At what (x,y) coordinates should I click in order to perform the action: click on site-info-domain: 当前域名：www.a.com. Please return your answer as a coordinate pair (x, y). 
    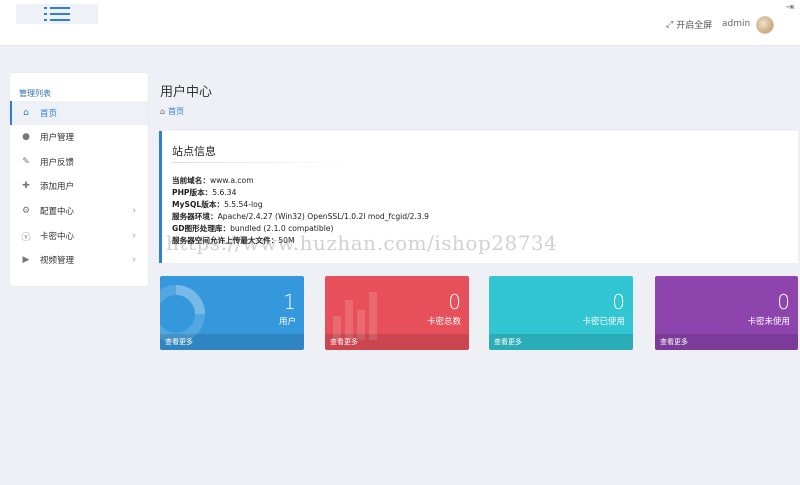
    Looking at the image, I should click on (213, 180).